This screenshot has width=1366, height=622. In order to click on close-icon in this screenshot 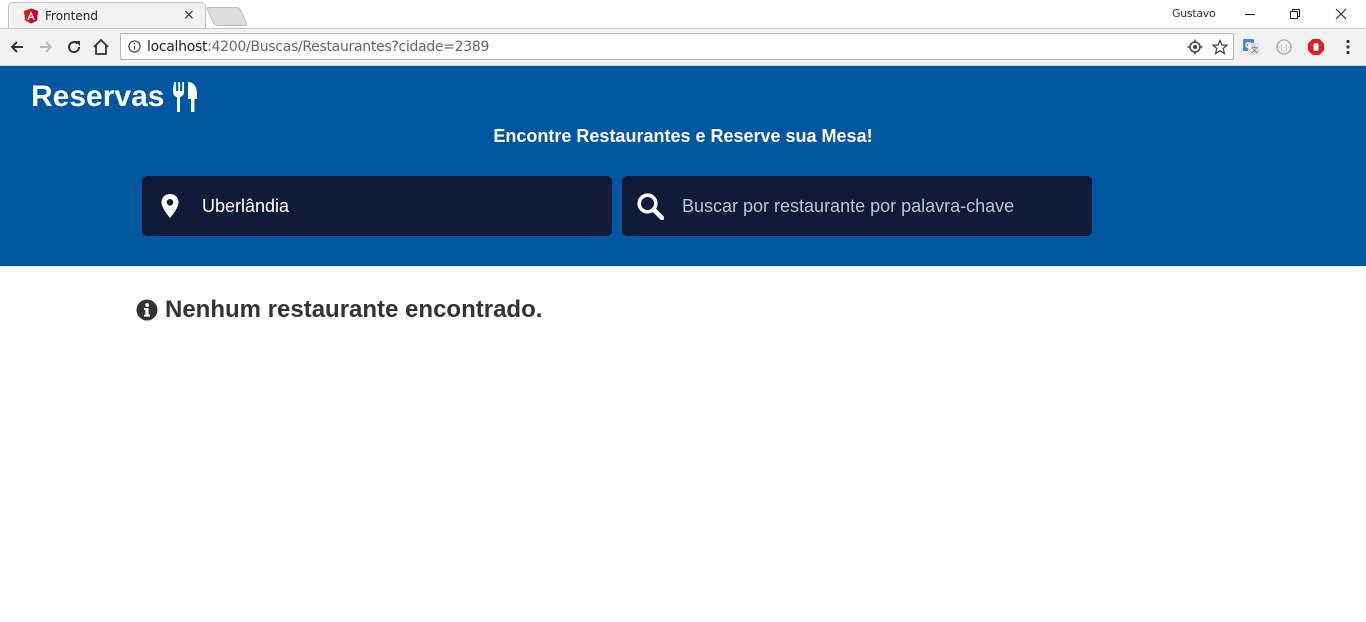, I will do `click(1341, 14)`.